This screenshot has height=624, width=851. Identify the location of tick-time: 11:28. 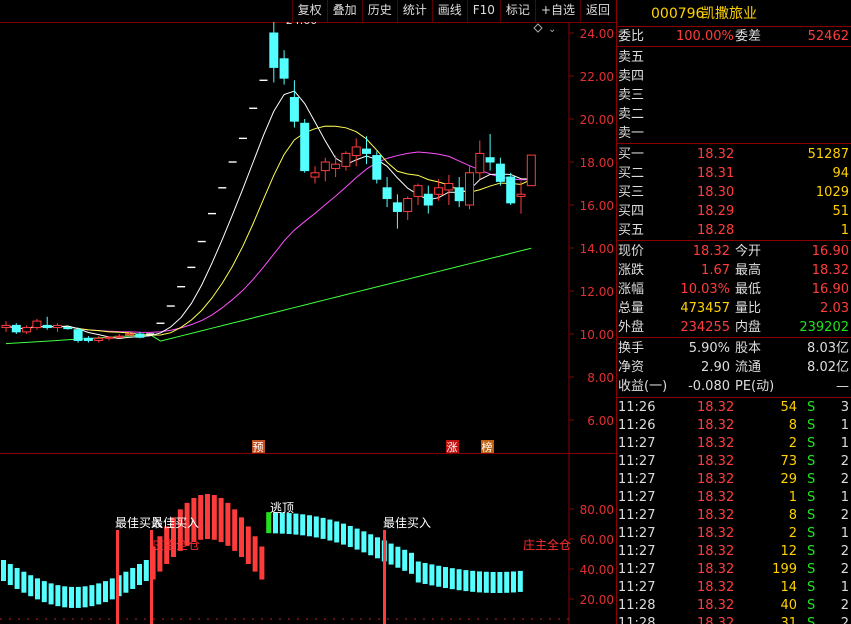
(637, 605).